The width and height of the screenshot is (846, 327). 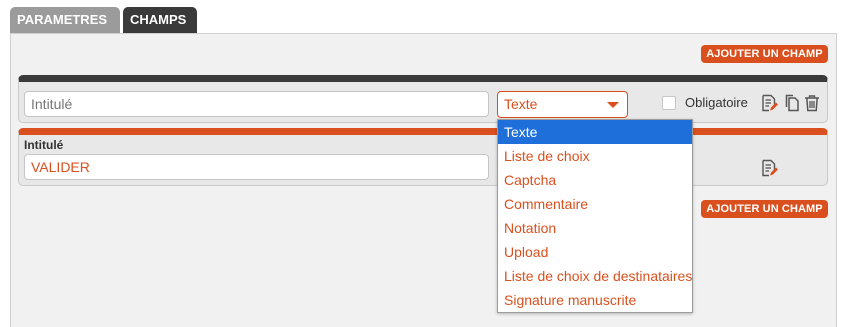 What do you see at coordinates (65, 20) in the screenshot?
I see `tab-parametres: PARAMETRES` at bounding box center [65, 20].